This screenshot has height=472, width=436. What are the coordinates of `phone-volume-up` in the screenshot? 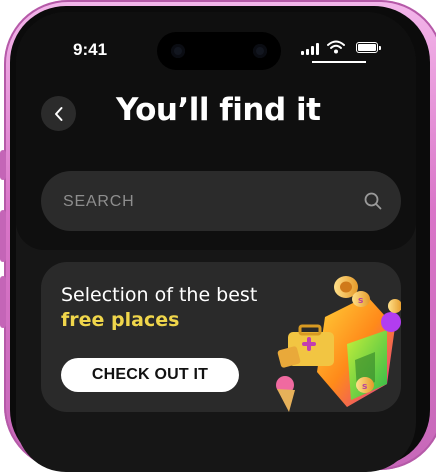 It's located at (3, 236).